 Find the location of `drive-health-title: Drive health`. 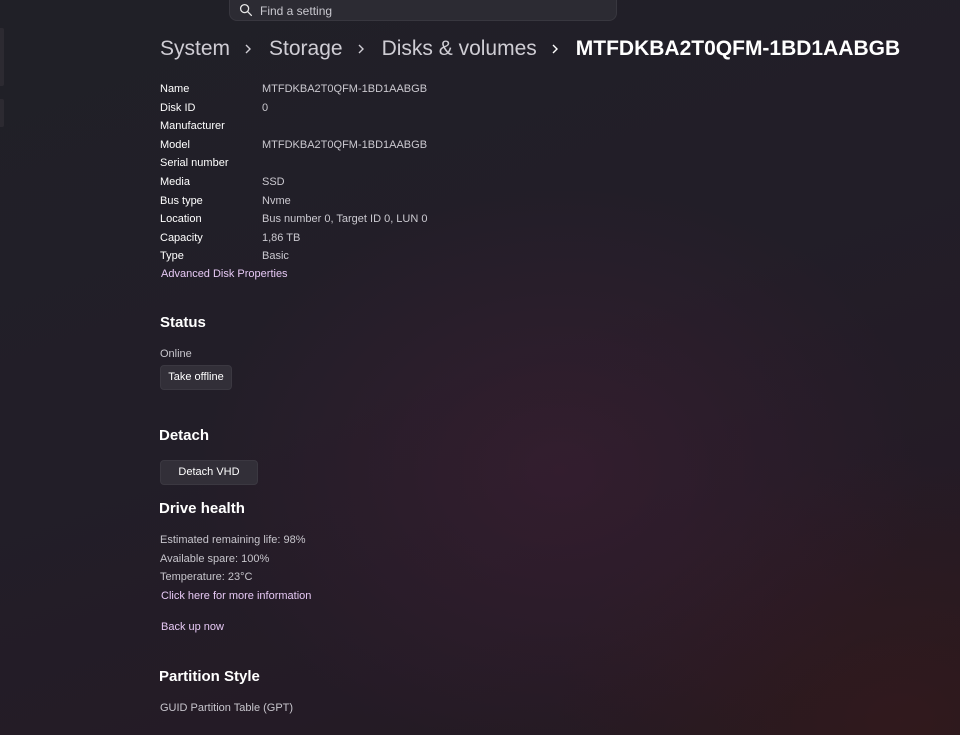

drive-health-title: Drive health is located at coordinates (202, 508).